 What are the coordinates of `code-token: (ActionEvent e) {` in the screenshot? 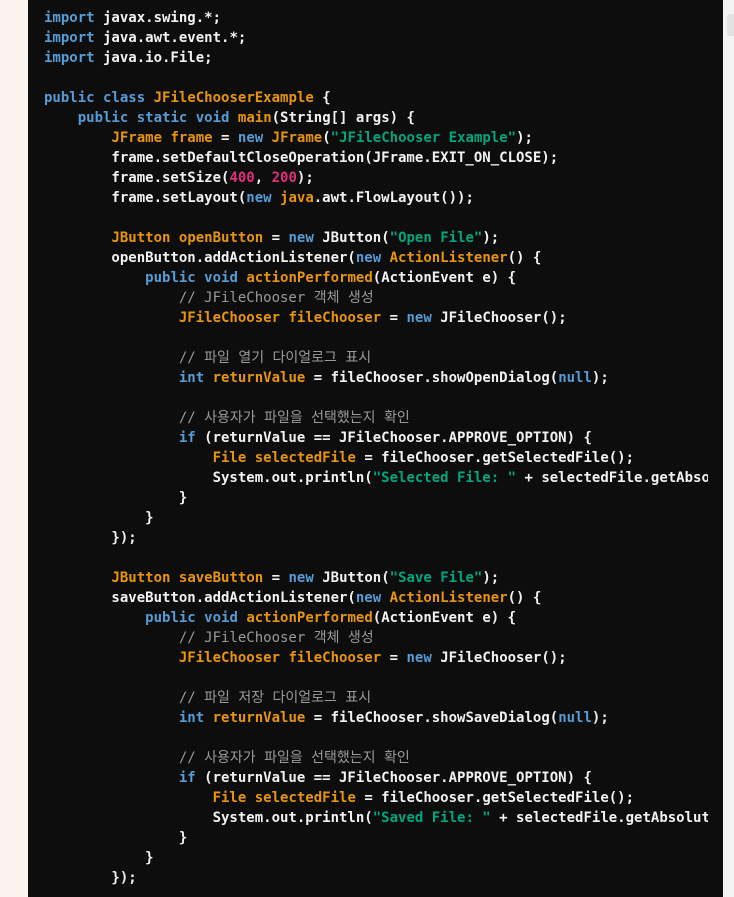 It's located at (444, 278).